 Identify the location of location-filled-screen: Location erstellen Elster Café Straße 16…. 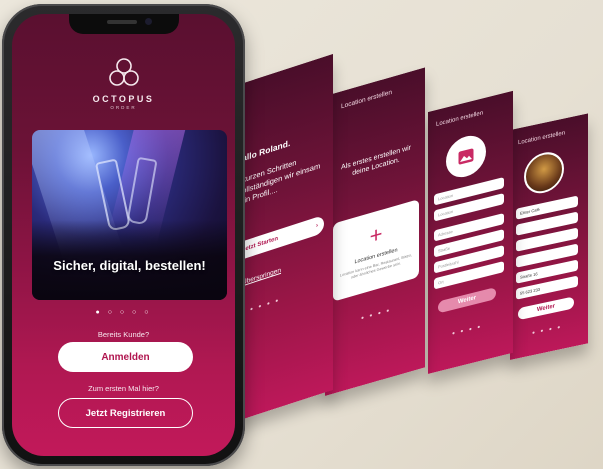
(549, 236).